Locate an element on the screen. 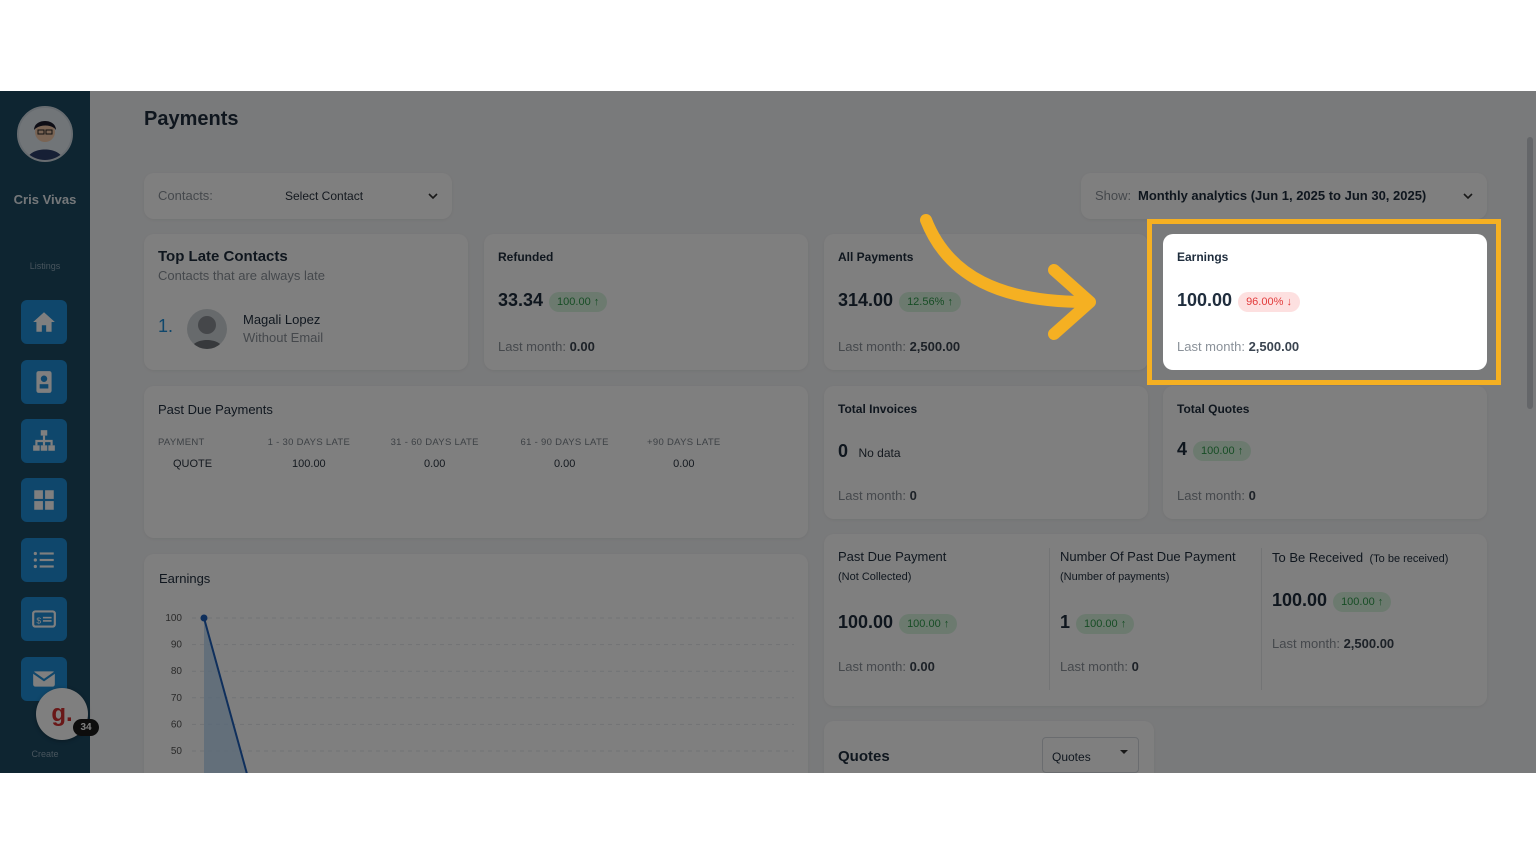 The width and height of the screenshot is (1536, 864). section-title: Number Of Past Due Payment is located at coordinates (1148, 556).